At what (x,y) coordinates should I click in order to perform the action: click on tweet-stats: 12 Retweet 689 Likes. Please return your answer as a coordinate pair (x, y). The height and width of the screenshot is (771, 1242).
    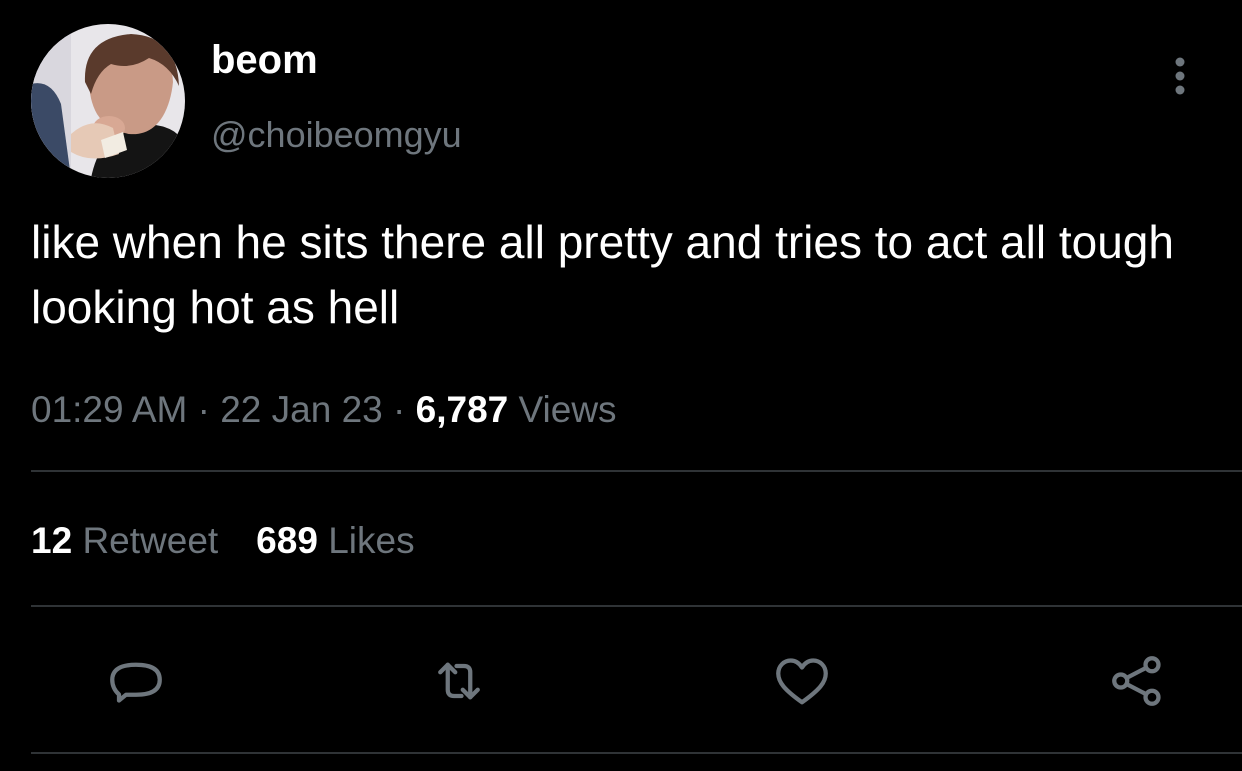
    Looking at the image, I should click on (223, 541).